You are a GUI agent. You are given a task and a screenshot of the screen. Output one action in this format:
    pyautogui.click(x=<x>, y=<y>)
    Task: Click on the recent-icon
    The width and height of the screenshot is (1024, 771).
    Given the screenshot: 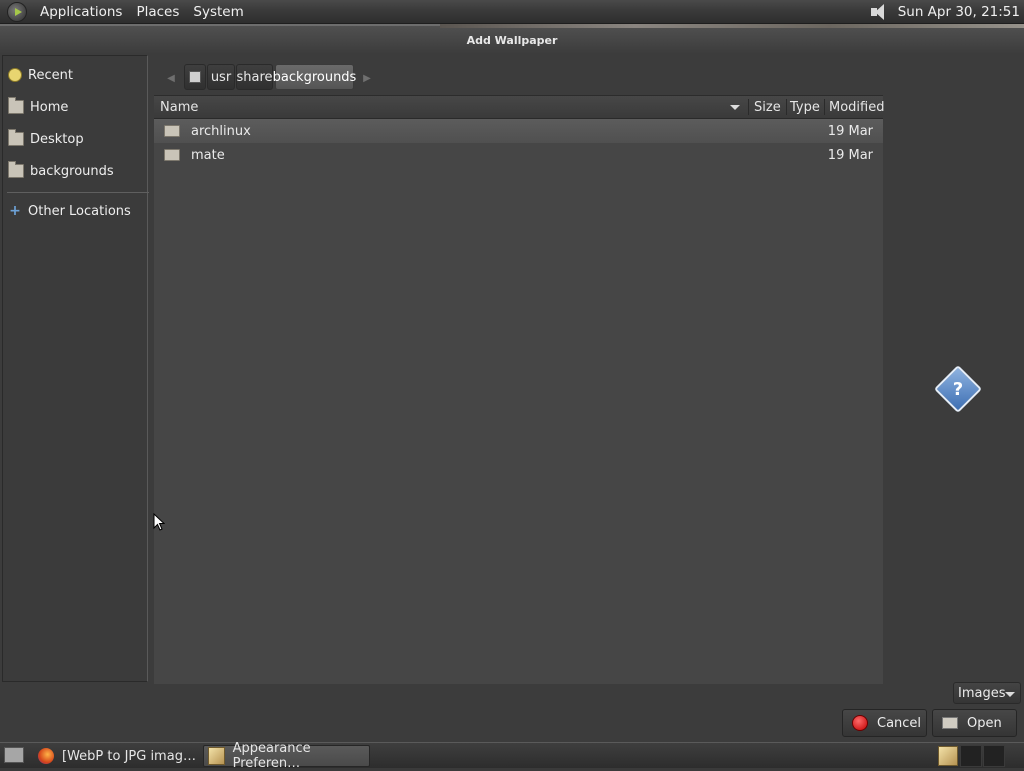 What is the action you would take?
    pyautogui.click(x=15, y=75)
    